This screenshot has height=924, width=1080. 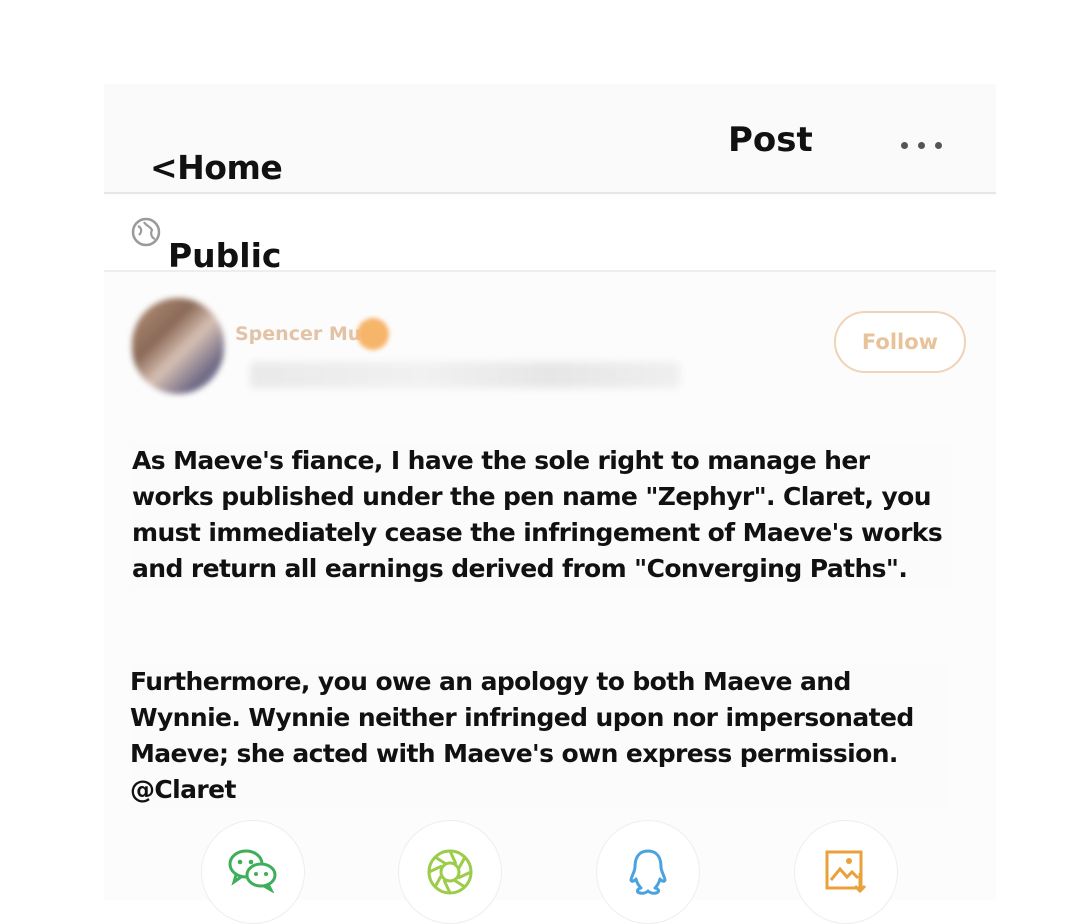 I want to click on share-save-image-button, so click(x=846, y=872).